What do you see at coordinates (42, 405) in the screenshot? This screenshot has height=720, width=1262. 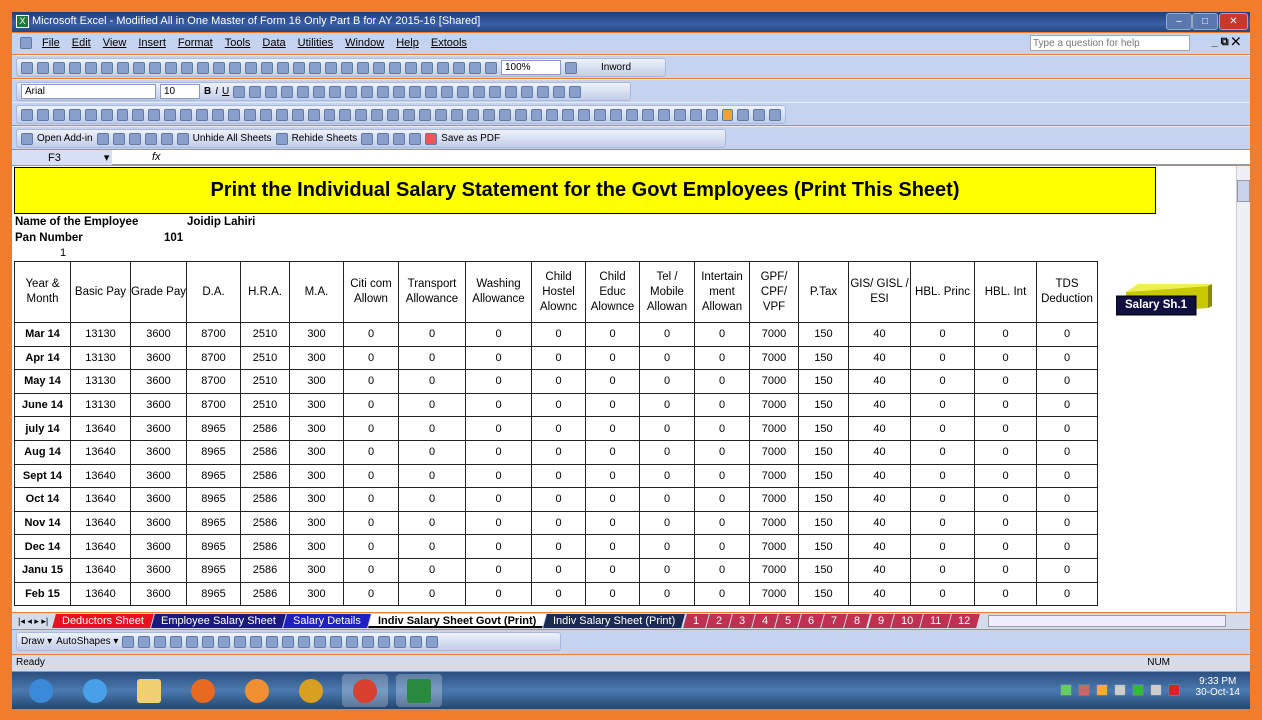 I see `month-cell: June 14` at bounding box center [42, 405].